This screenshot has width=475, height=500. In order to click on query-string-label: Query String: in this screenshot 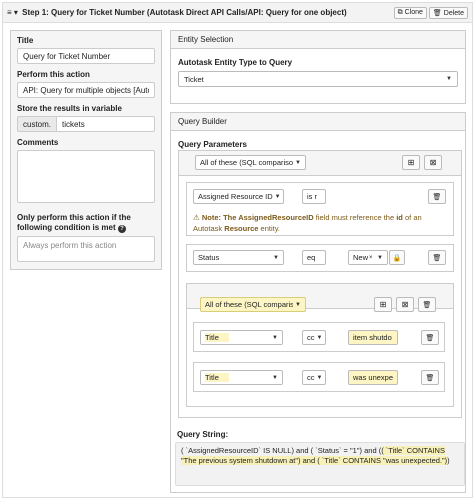, I will do `click(203, 434)`.